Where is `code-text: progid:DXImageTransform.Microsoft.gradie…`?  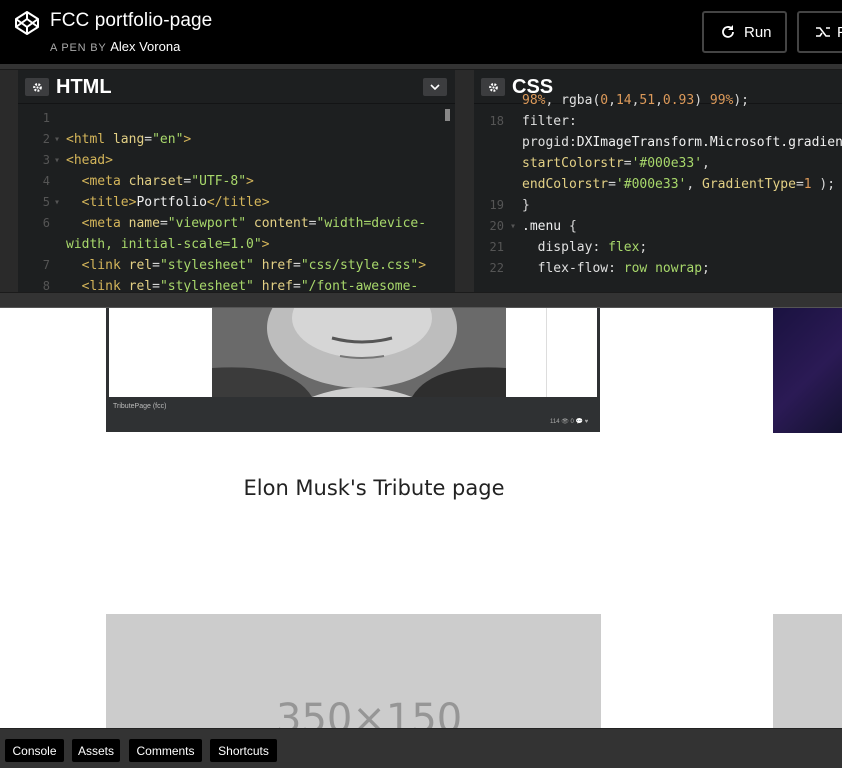 code-text: progid:DXImageTransform.Microsoft.gradie… is located at coordinates (682, 142).